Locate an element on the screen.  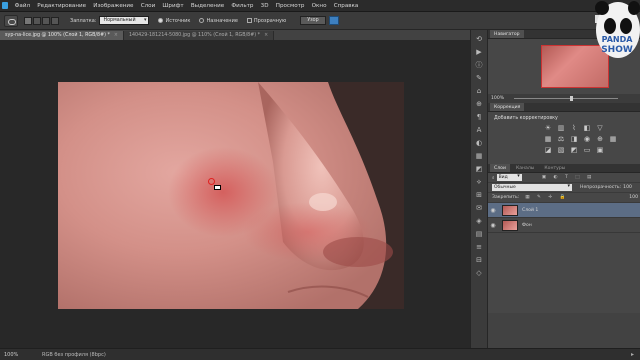
patch-cursor-icon is located at coordinates (217, 187).